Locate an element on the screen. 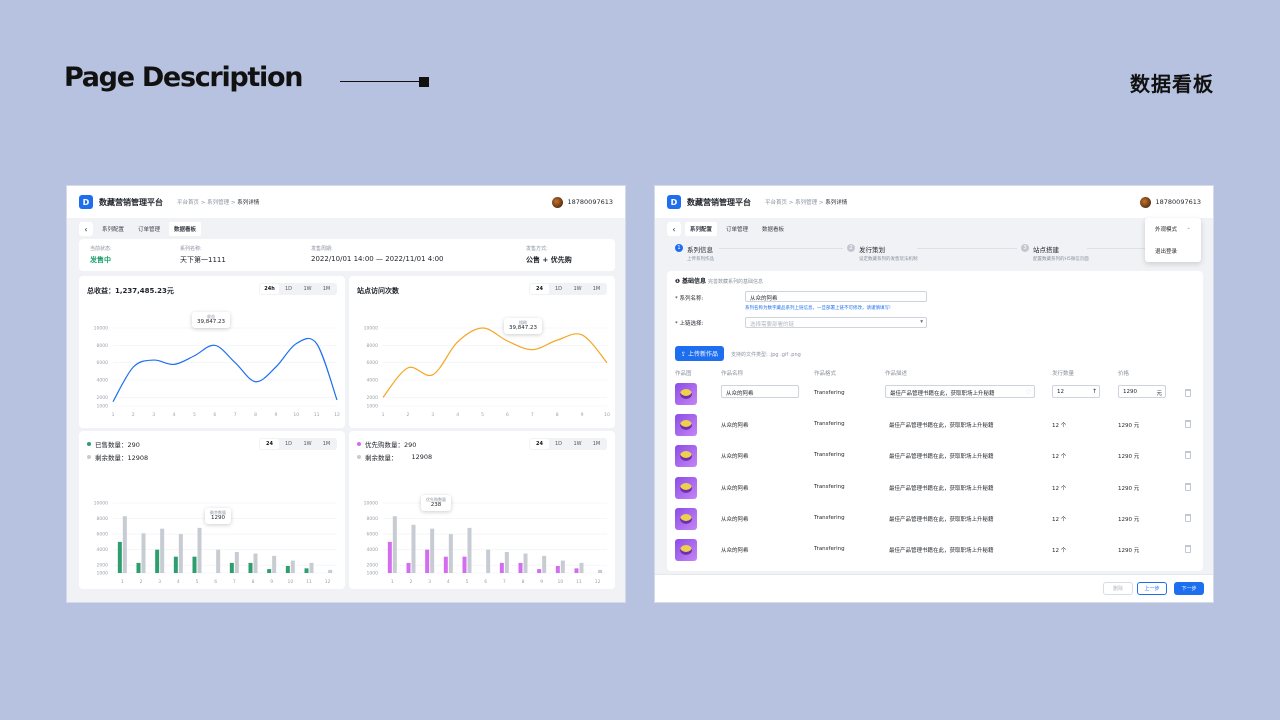 This screenshot has width=1280, height=720. col-format: 作品格式 is located at coordinates (825, 374).